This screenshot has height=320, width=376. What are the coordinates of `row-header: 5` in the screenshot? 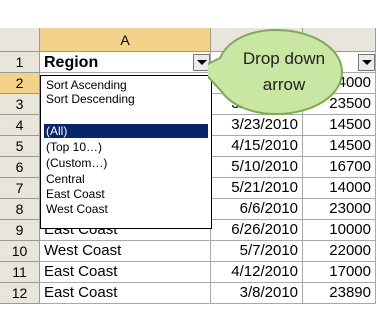 It's located at (20, 146).